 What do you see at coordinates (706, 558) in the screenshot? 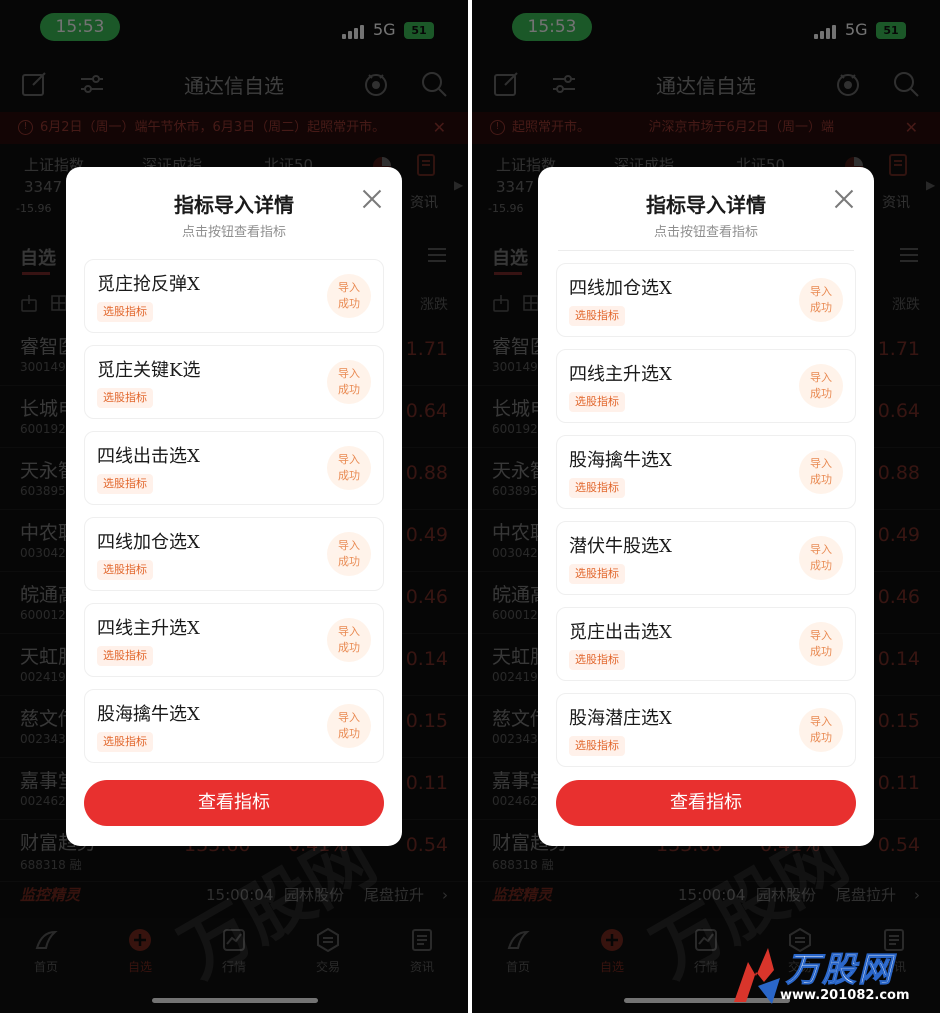
I see `indicator-card: 潜伏牛股选X 选股指标 导入成功` at bounding box center [706, 558].